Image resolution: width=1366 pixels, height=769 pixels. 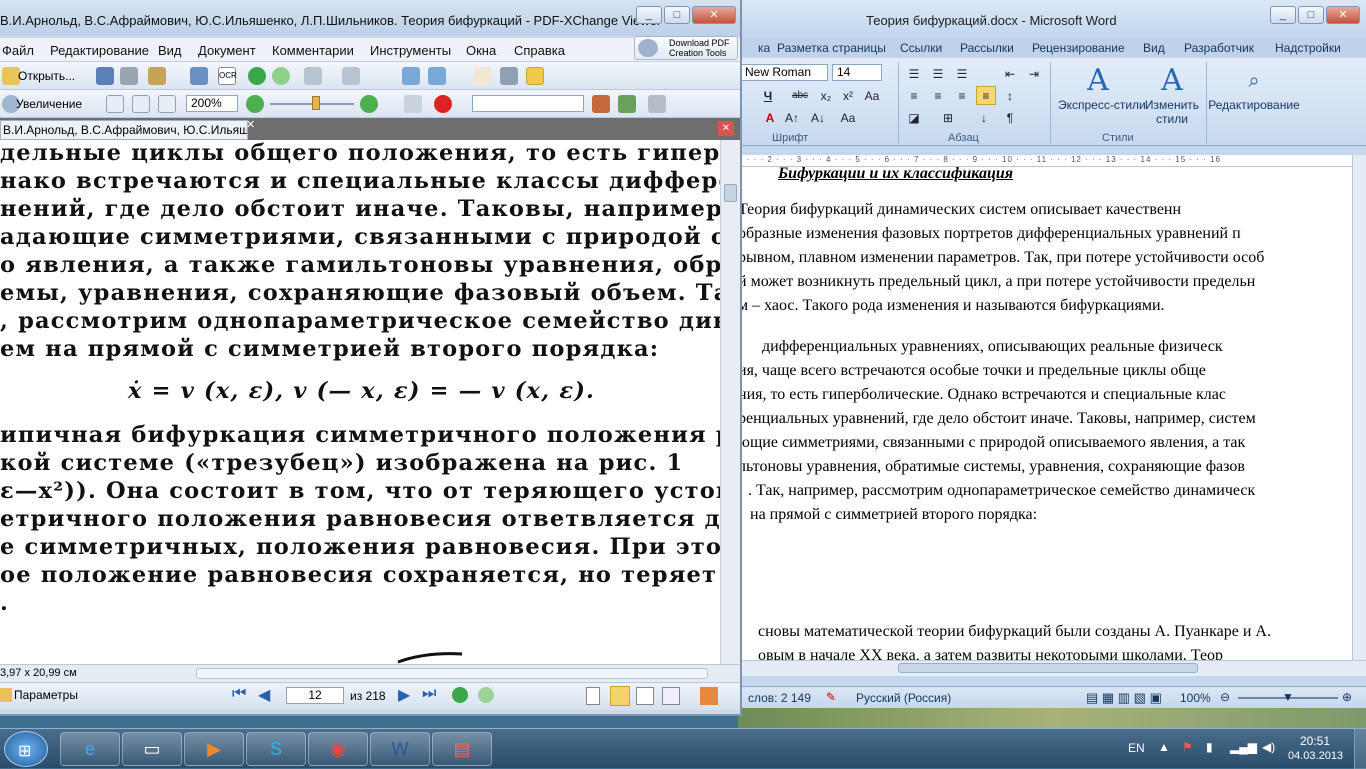 I want to click on tab-page-layout: Разметка страницы, so click(x=831, y=48).